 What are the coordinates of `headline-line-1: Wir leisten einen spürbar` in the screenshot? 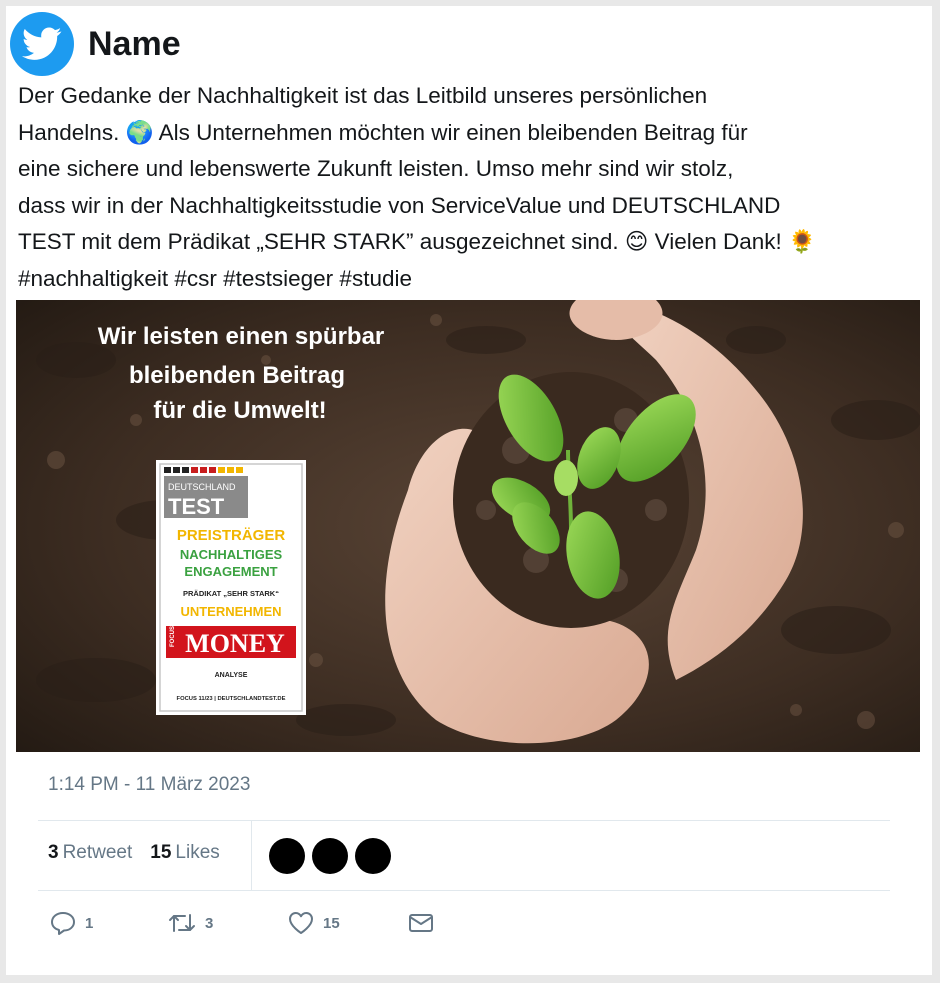 It's located at (241, 336).